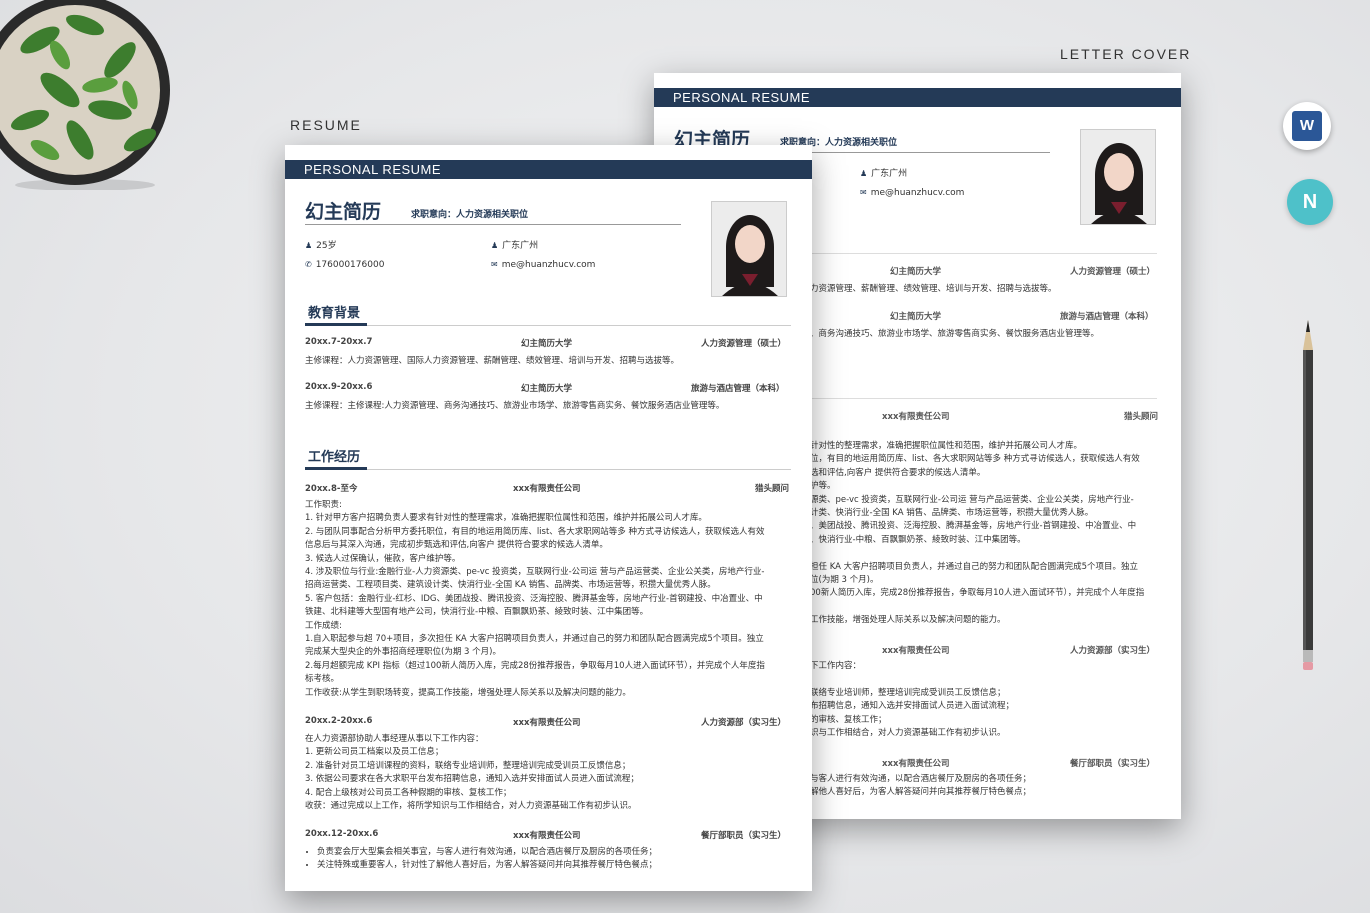  Describe the element at coordinates (456, 545) in the screenshot. I see `work-line: 信息后与其深入沟通，完成初步甄选和评估,向客户 提供符合要求的候选人清单。` at that location.